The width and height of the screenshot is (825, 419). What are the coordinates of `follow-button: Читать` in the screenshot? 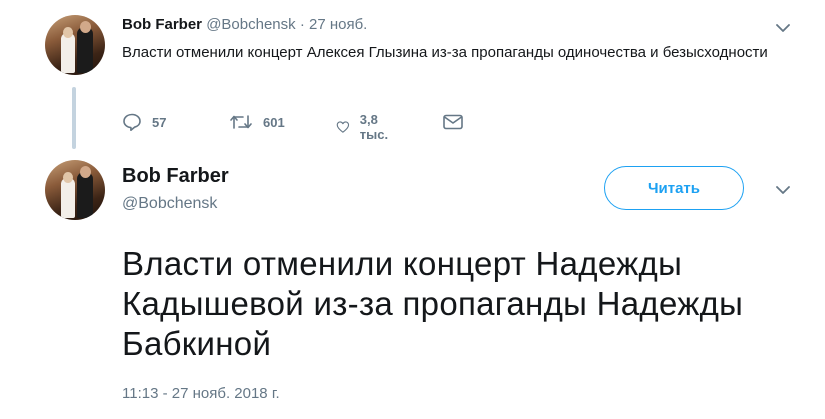 It's located at (674, 188).